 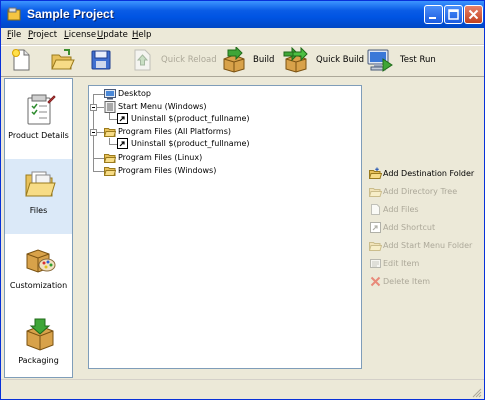 What do you see at coordinates (242, 36) in the screenshot?
I see `menu-bar: File Project License Update Help` at bounding box center [242, 36].